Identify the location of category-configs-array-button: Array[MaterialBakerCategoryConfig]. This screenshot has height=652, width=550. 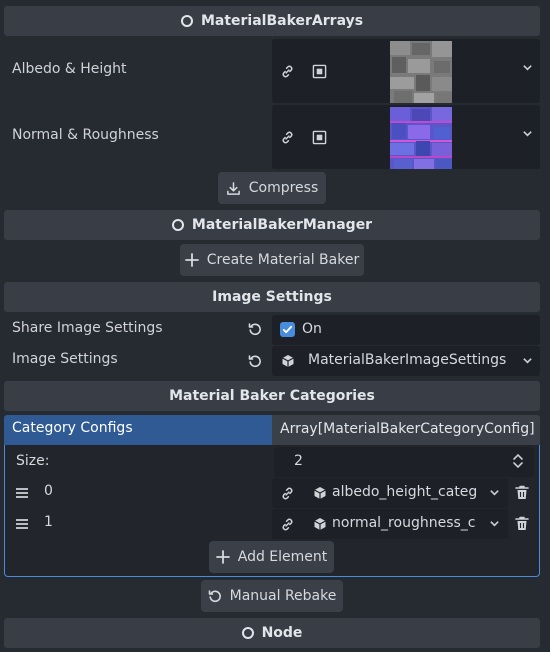
(406, 430).